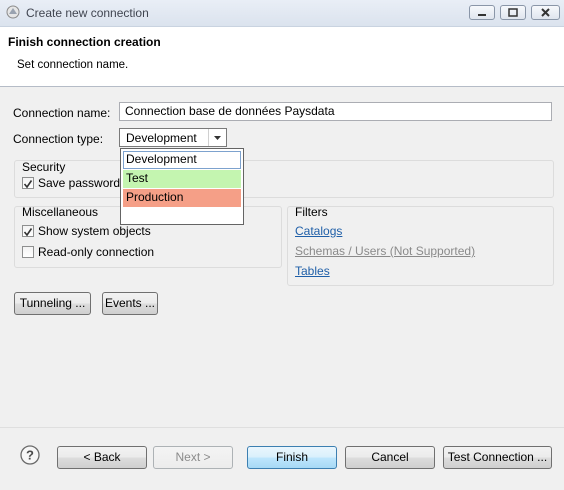  I want to click on header-title: Finish connection creation, so click(84, 42).